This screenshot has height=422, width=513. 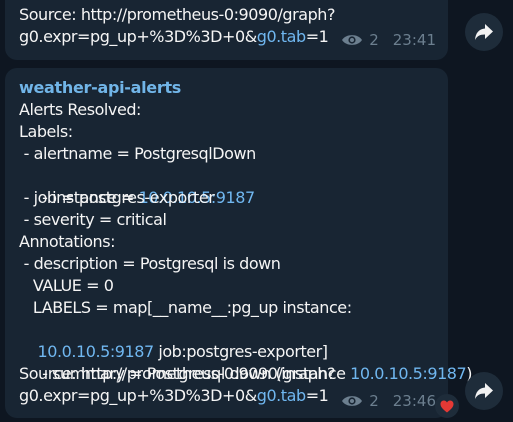 What do you see at coordinates (150, 263) in the screenshot?
I see `message-text-line: - description = Postgresql is down` at bounding box center [150, 263].